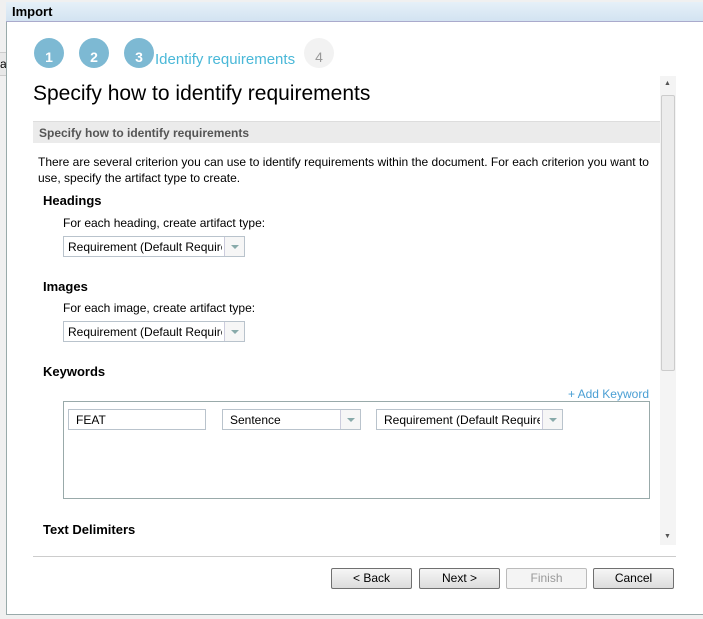 Image resolution: width=703 pixels, height=619 pixels. Describe the element at coordinates (94, 53) in the screenshot. I see `step-2: 2` at that location.